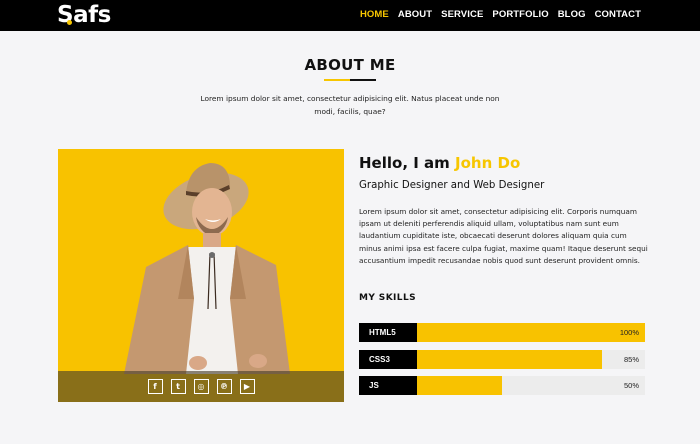  Describe the element at coordinates (337, 80) in the screenshot. I see `title-underline-accent` at that location.